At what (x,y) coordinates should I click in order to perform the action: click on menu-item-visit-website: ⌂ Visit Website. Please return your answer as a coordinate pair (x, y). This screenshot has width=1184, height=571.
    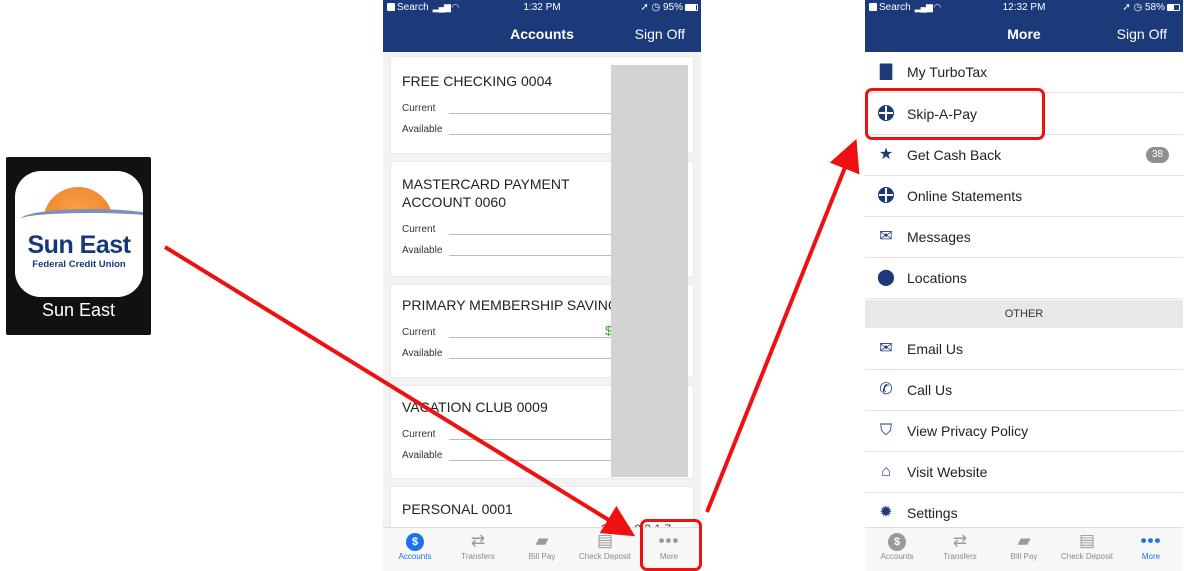
    Looking at the image, I should click on (1024, 472).